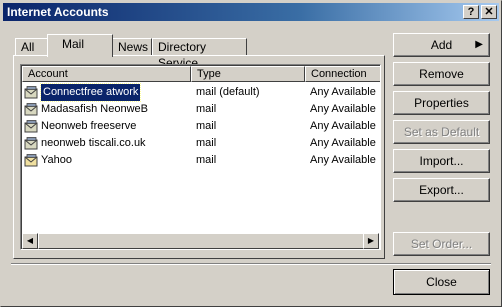  What do you see at coordinates (106, 74) in the screenshot?
I see `column-header-account: Account` at bounding box center [106, 74].